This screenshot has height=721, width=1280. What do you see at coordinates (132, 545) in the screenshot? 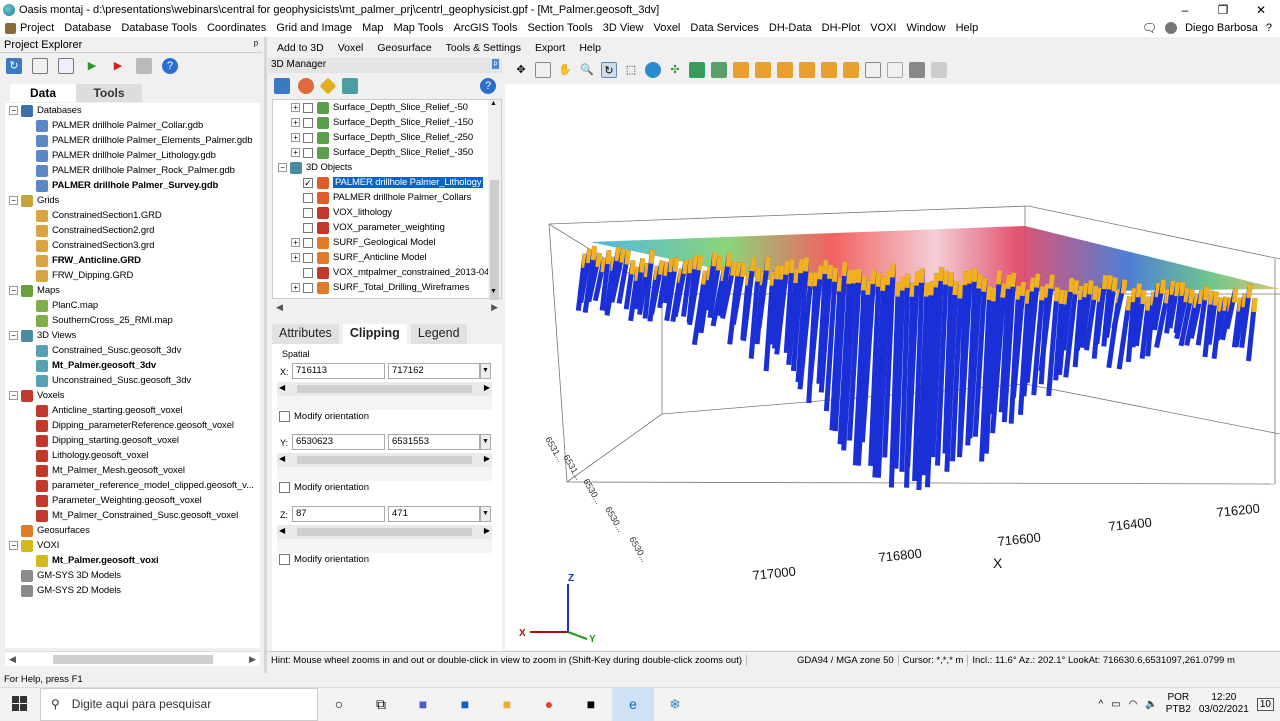
I see `project-tree-item: − VOXI` at bounding box center [132, 545].